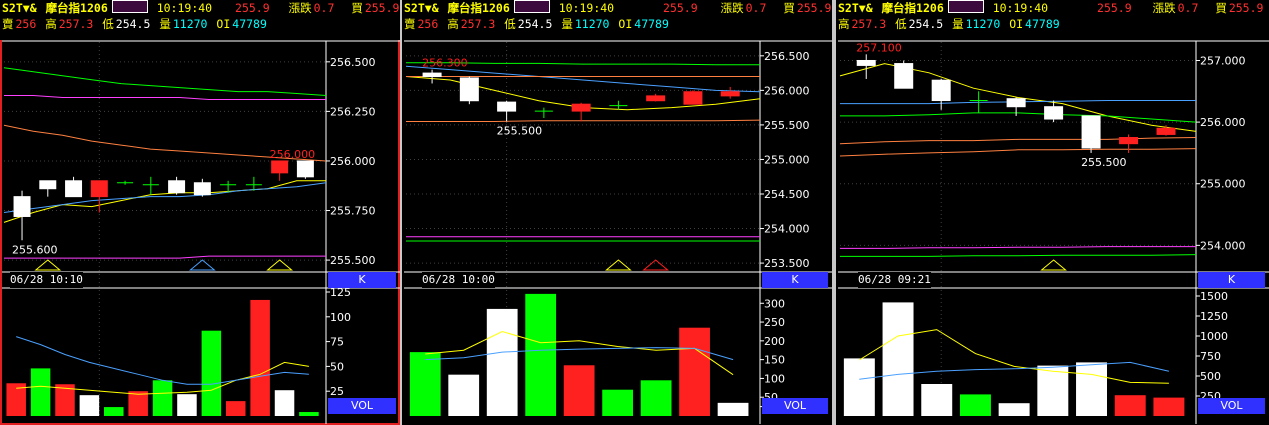 Image resolution: width=1269 pixels, height=425 pixels. Describe the element at coordinates (1223, 184) in the screenshot. I see `price-tick-label: 255.000` at that location.